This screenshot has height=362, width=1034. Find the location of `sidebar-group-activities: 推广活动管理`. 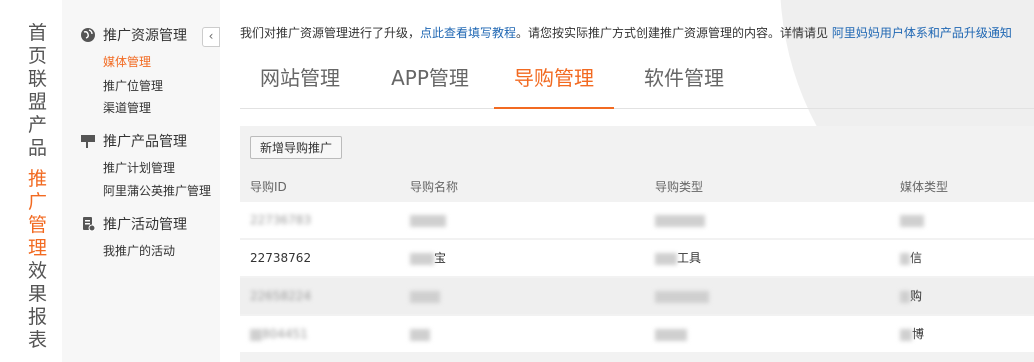

sidebar-group-activities: 推广活动管理 is located at coordinates (133, 224).